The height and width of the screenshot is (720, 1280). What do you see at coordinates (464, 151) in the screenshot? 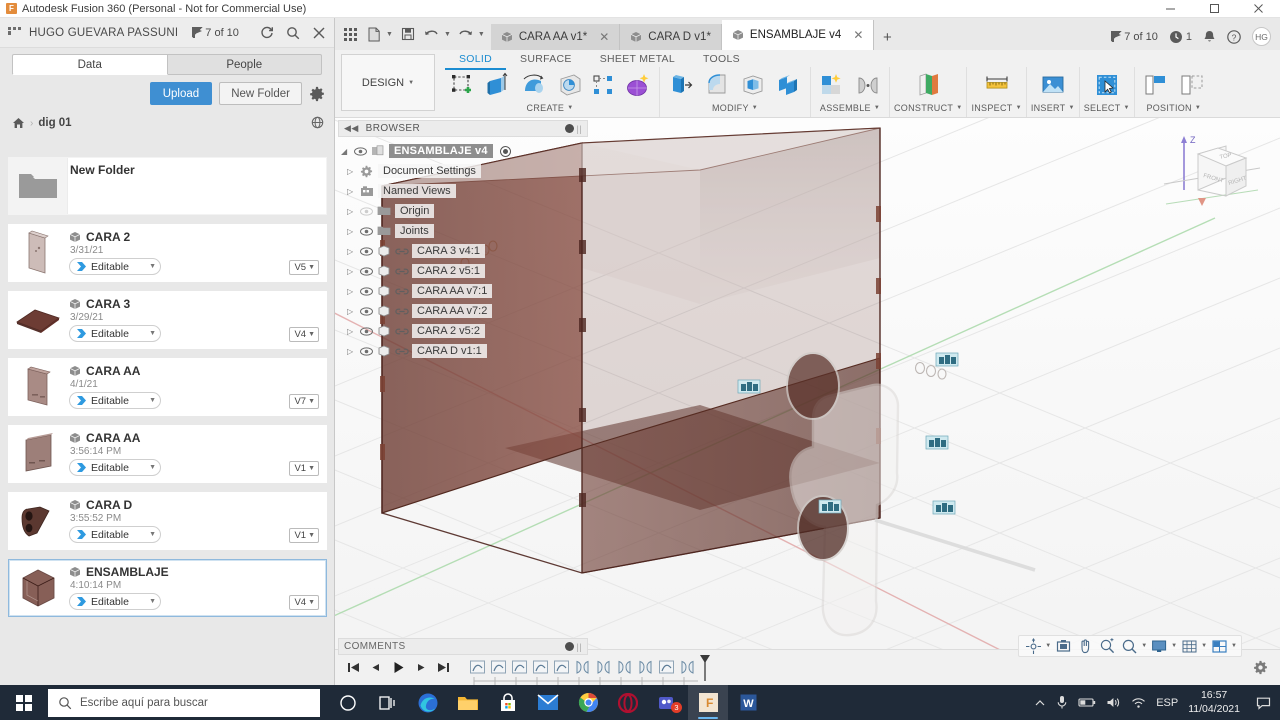
I see `tree-node-ensamblaje: ◢ ENSAMBLAJE v4` at bounding box center [464, 151].